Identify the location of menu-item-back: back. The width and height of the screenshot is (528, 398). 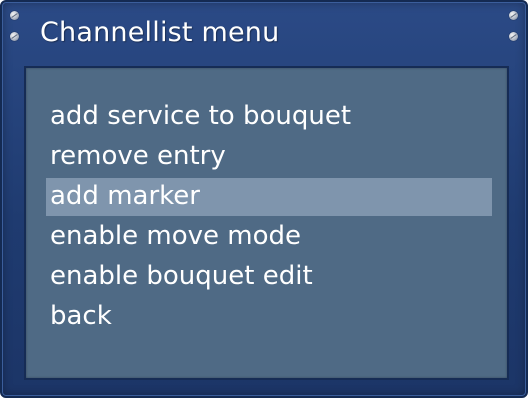
(266, 316).